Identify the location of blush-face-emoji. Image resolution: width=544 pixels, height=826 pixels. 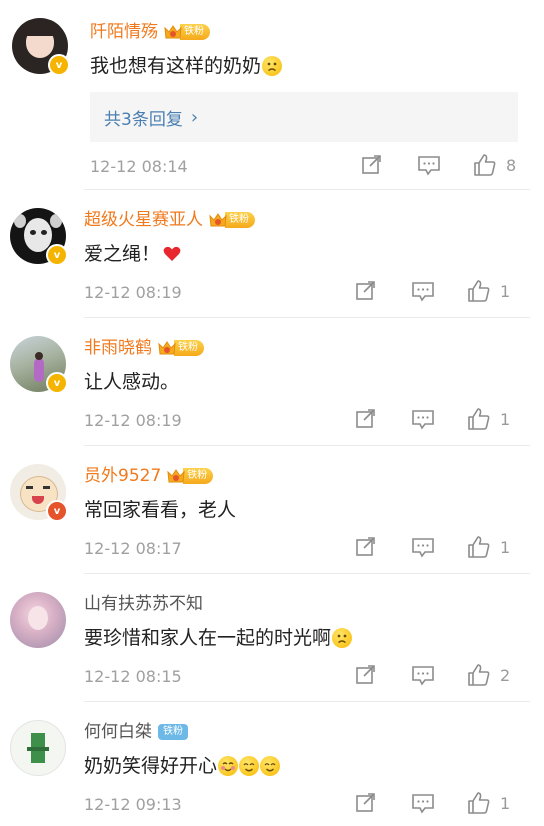
(228, 766).